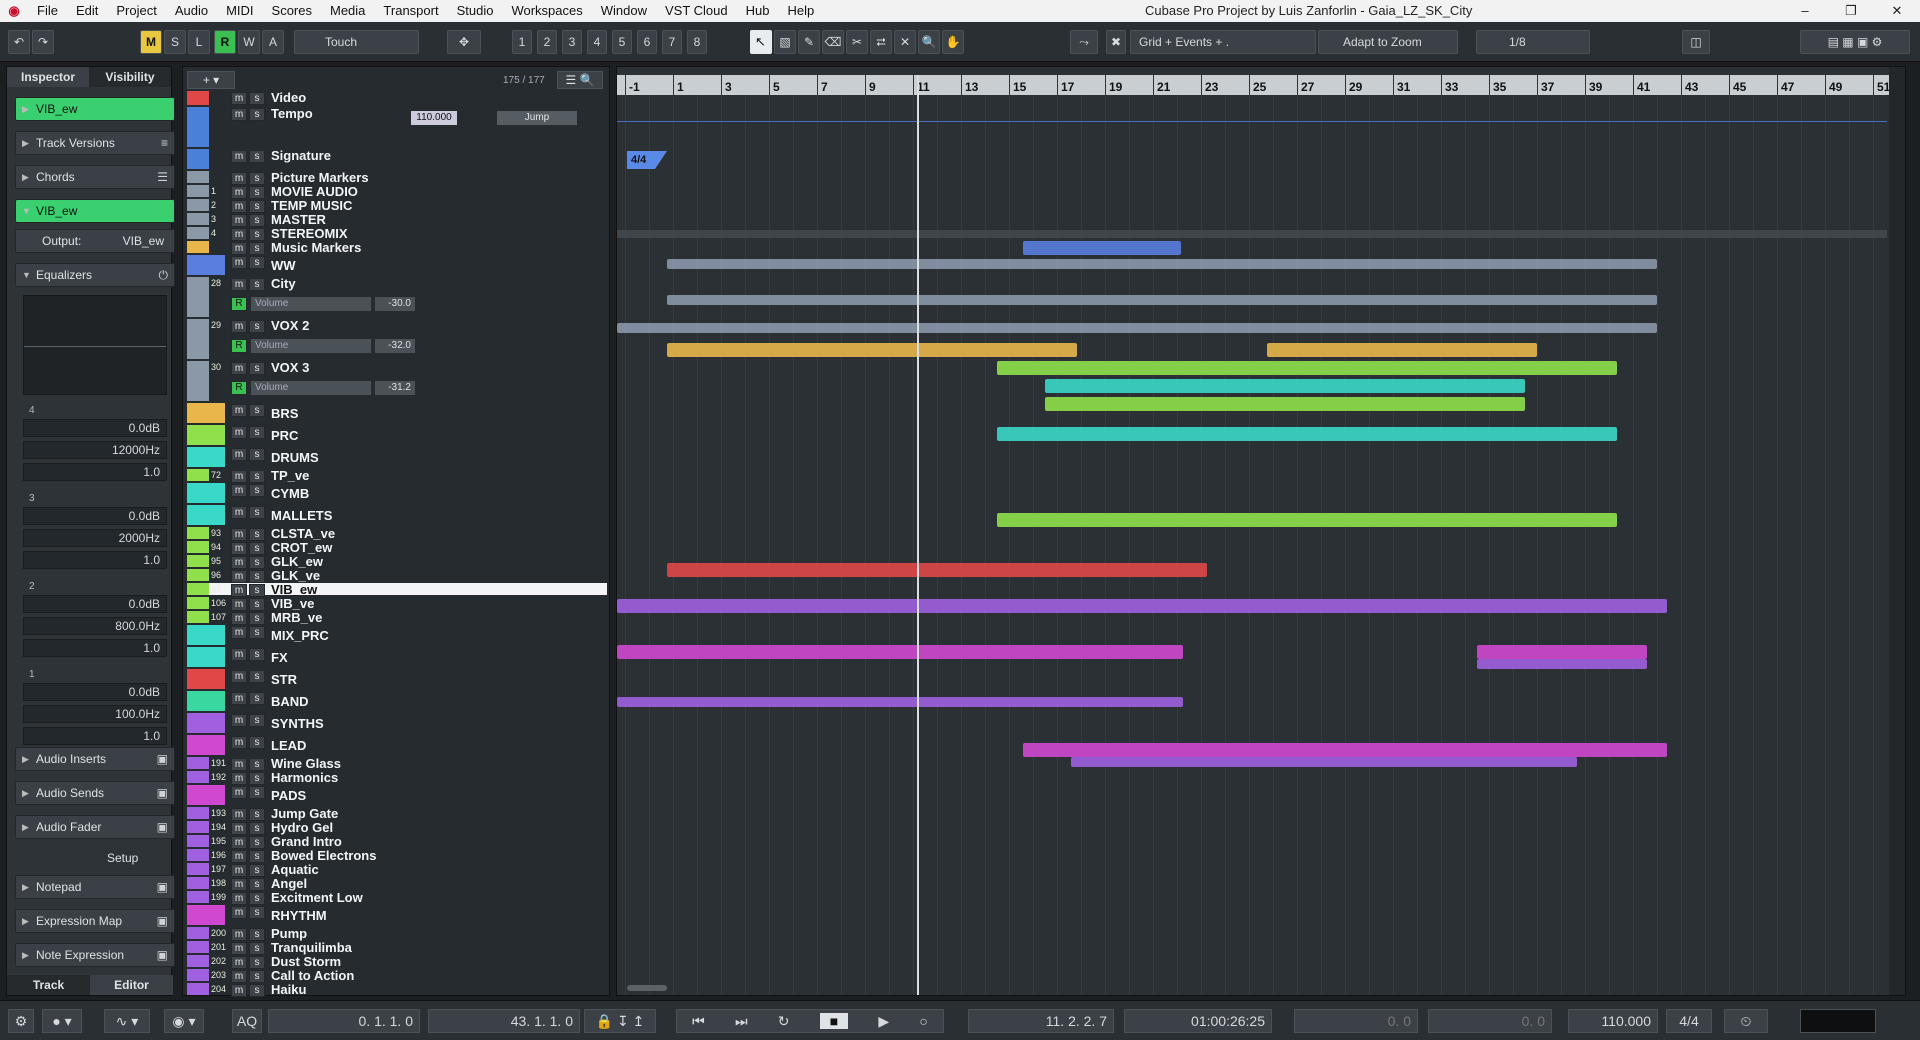 The height and width of the screenshot is (1040, 1920). What do you see at coordinates (302, 827) in the screenshot?
I see `track-name: Hydro Gel` at bounding box center [302, 827].